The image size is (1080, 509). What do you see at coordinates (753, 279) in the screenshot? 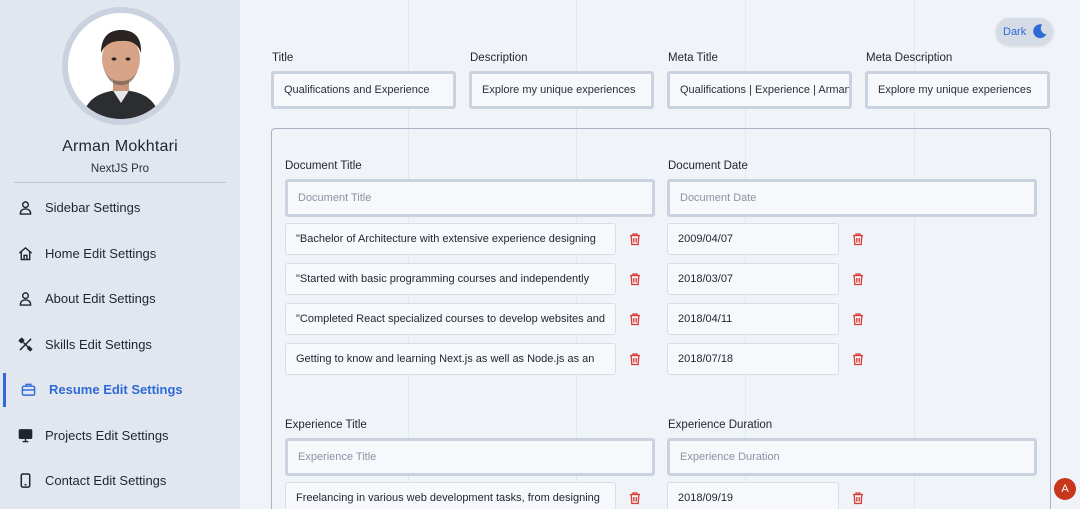
I see `document-date-field: 2018/03/07` at bounding box center [753, 279].